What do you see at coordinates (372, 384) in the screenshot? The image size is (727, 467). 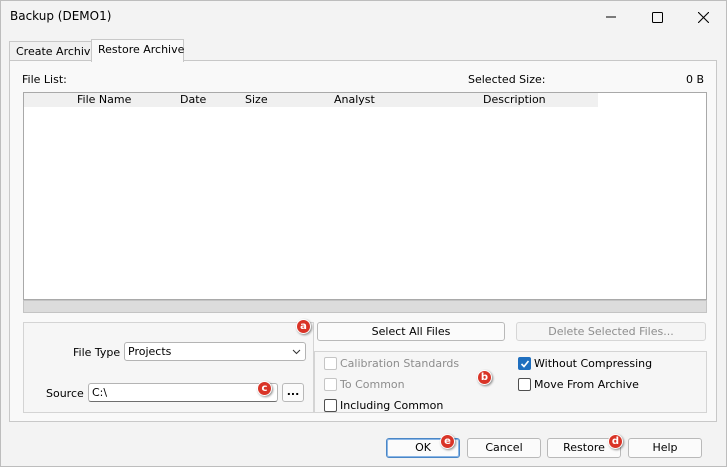 I see `to-common-label: To Common` at bounding box center [372, 384].